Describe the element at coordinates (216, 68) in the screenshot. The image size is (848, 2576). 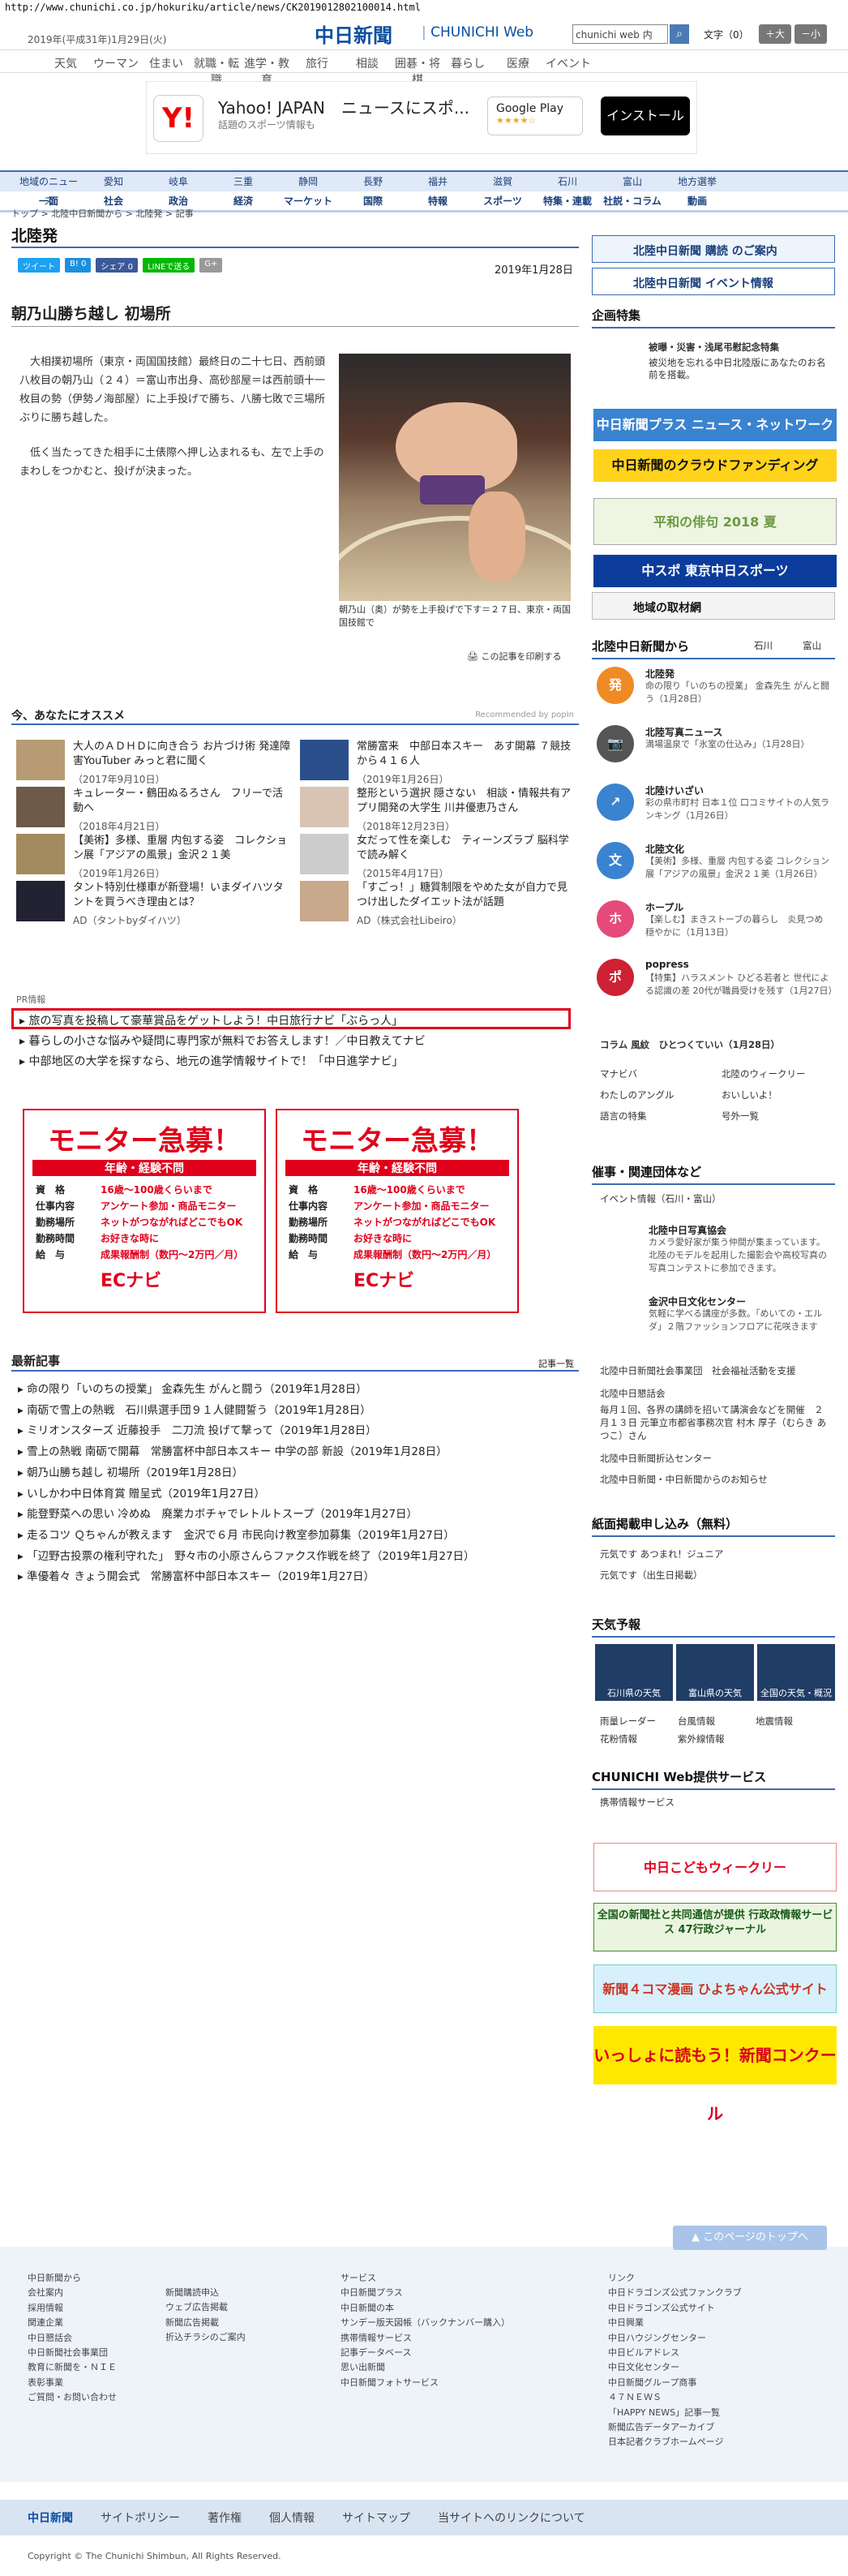
I see `global-nav-item: 就職・転職` at that location.